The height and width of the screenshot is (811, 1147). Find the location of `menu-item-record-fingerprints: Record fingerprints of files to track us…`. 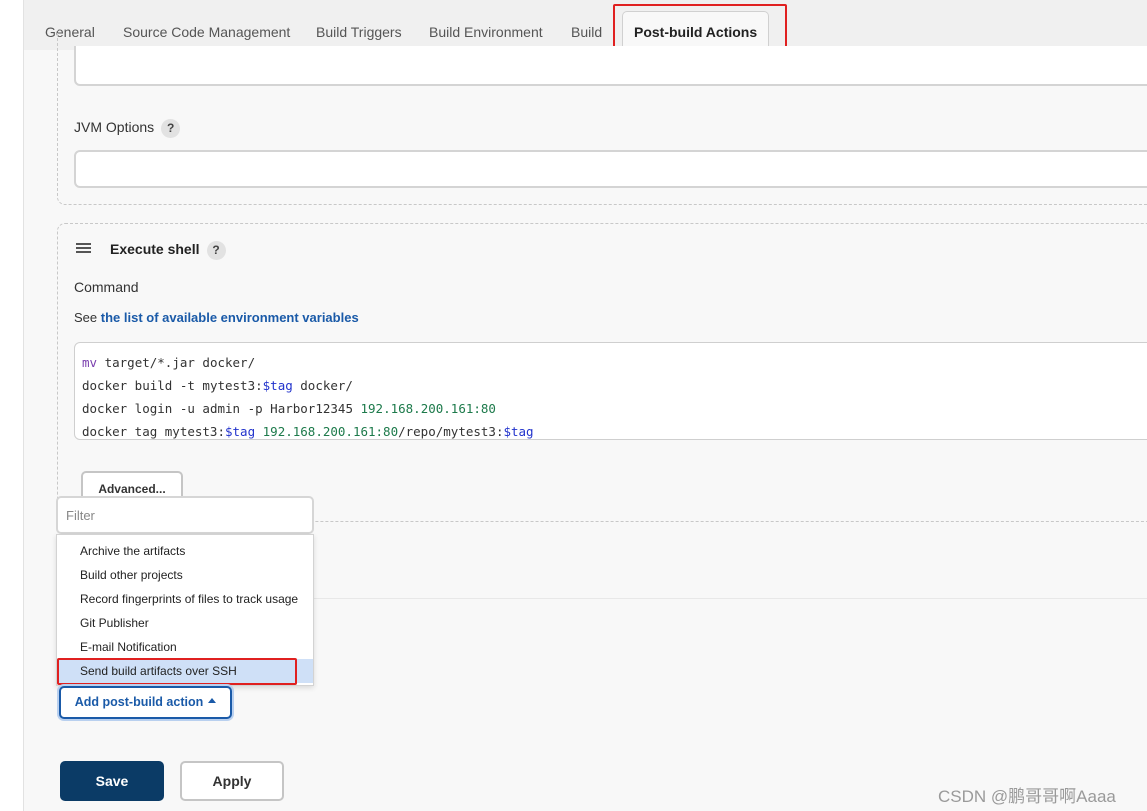

menu-item-record-fingerprints: Record fingerprints of files to track us… is located at coordinates (185, 599).